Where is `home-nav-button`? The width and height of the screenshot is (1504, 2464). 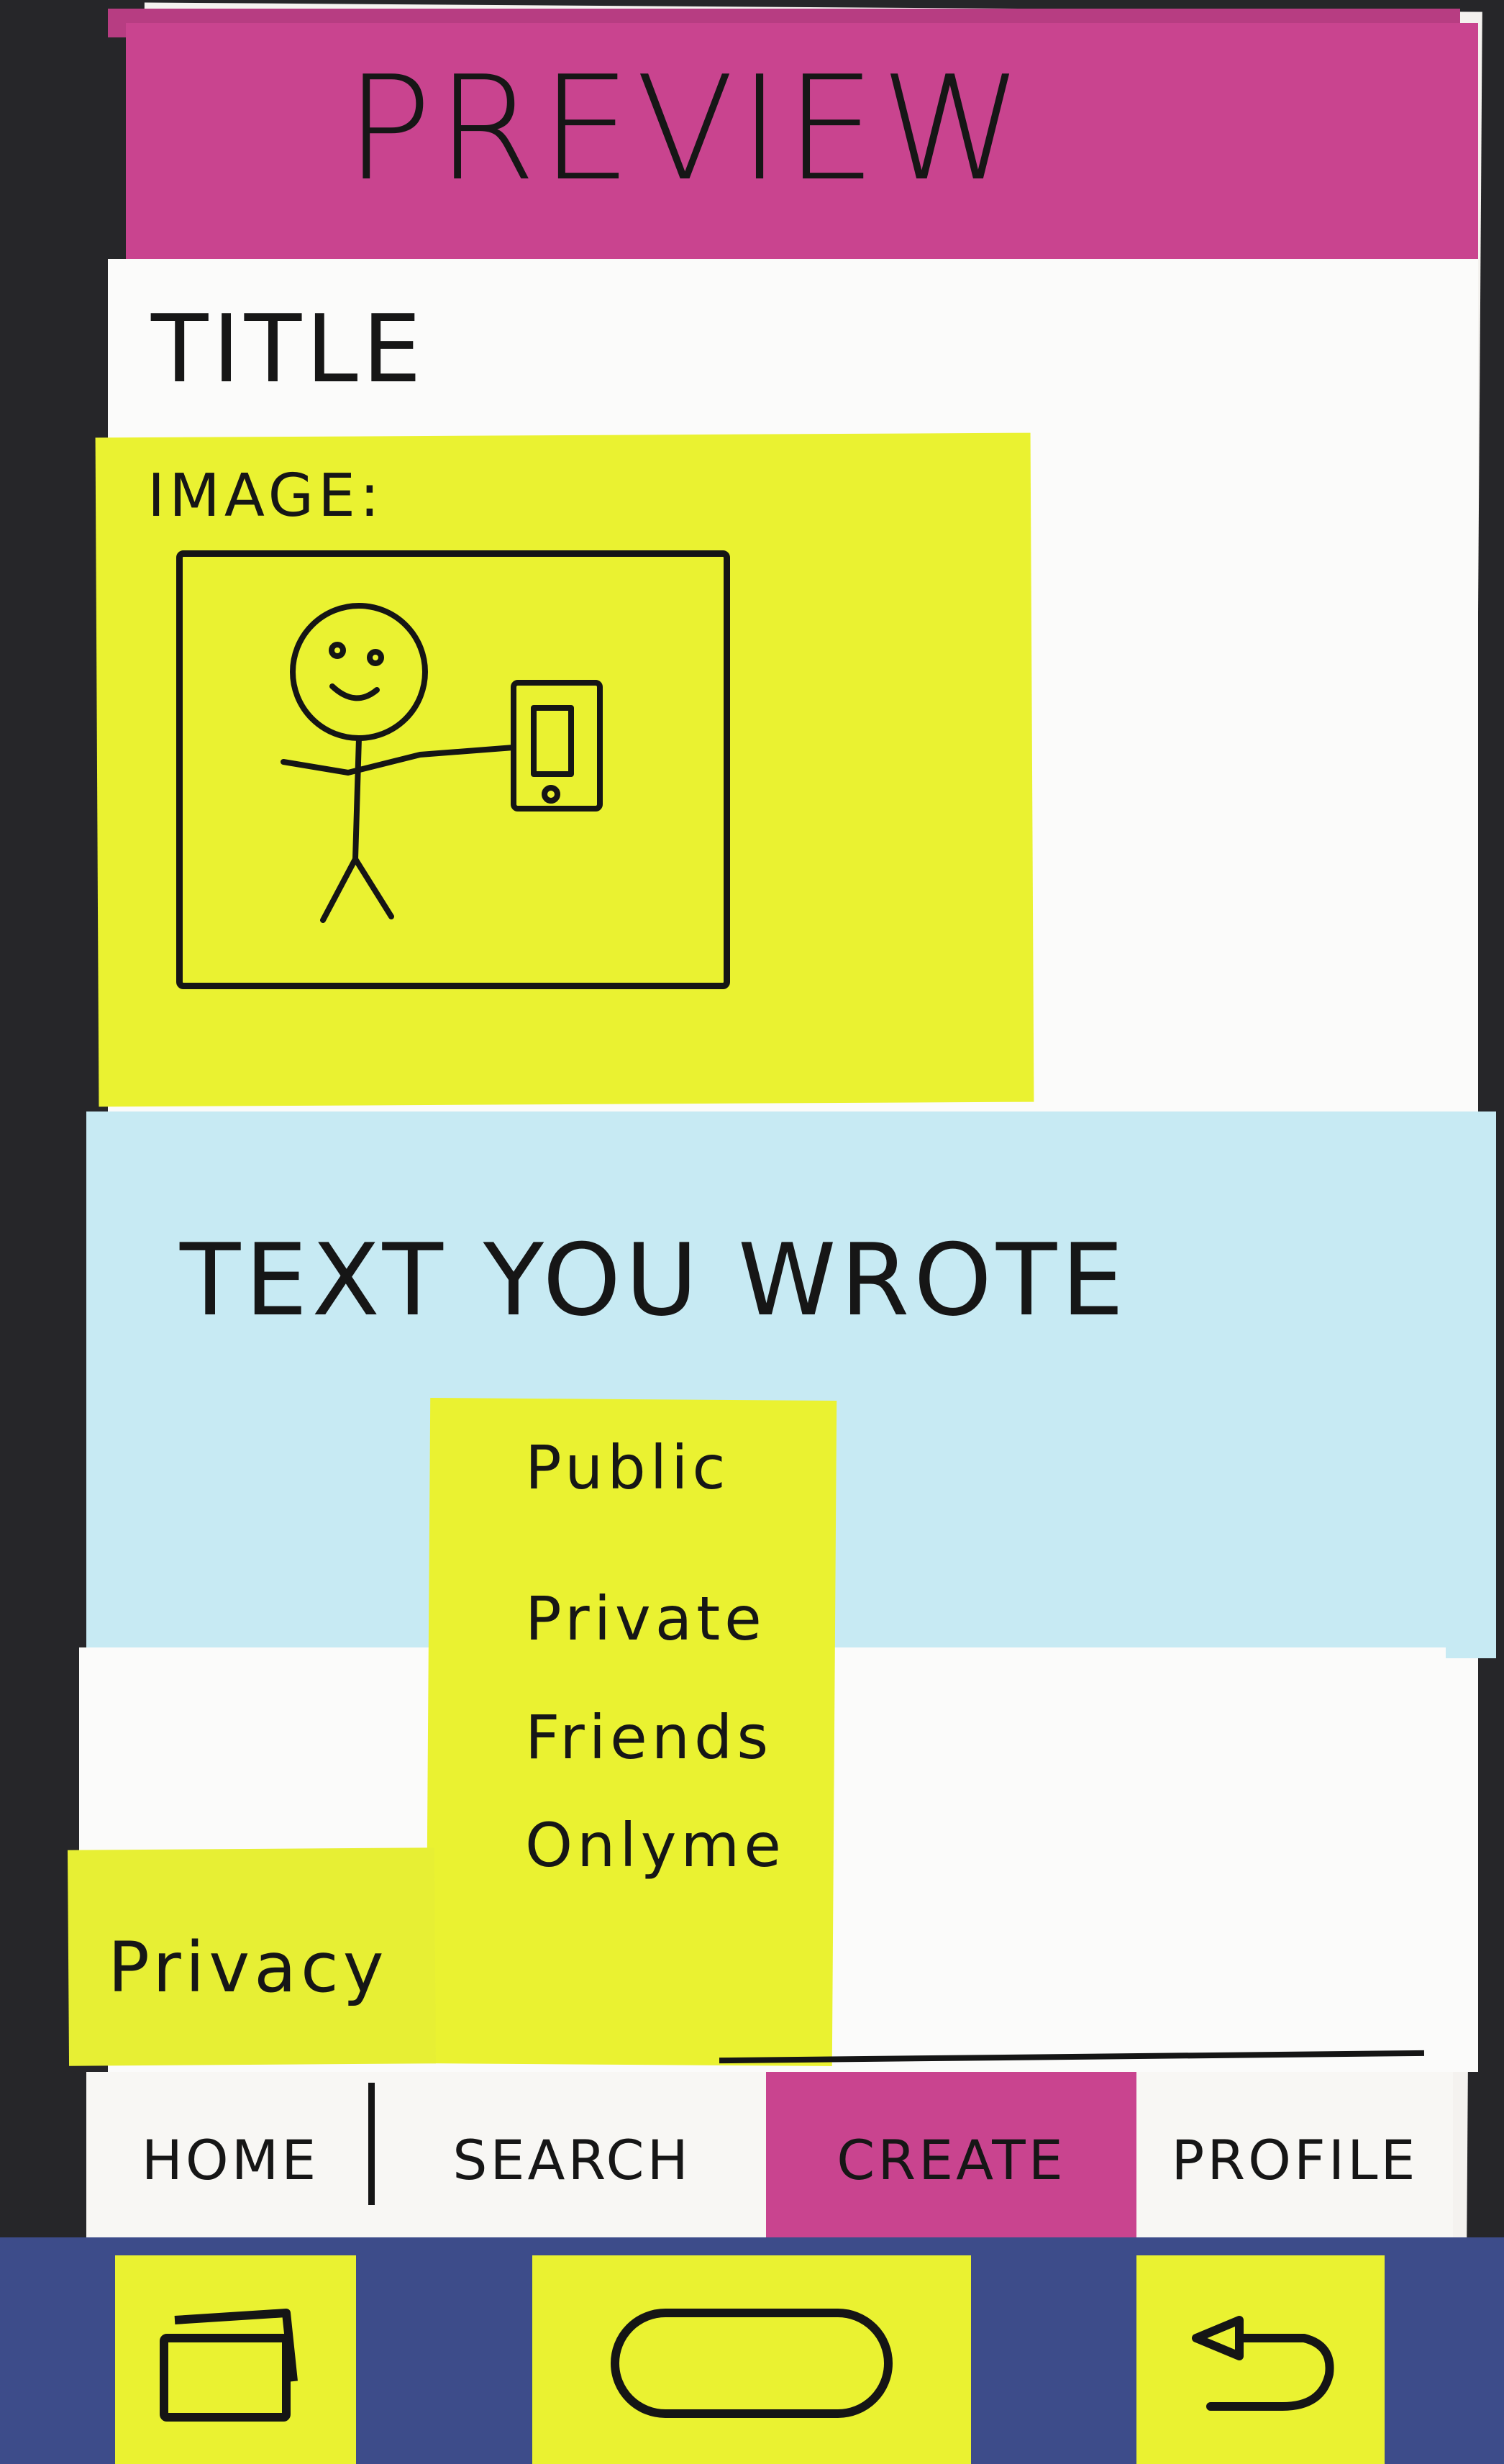 home-nav-button is located at coordinates (751, 2359).